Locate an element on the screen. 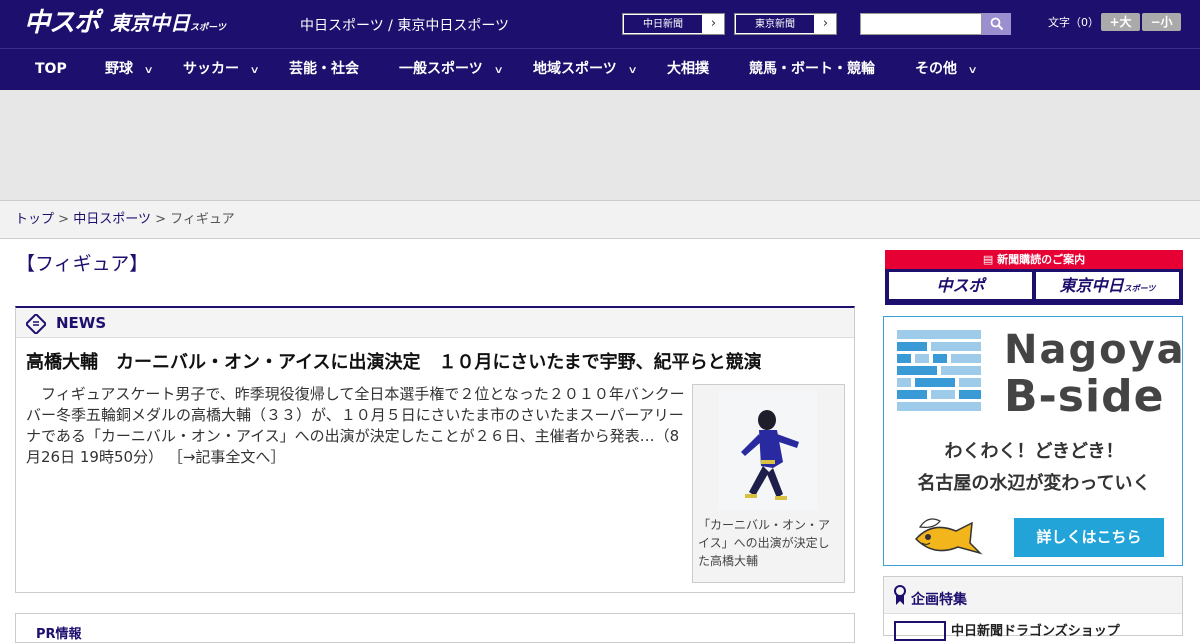 The width and height of the screenshot is (1200, 643). bside-subtitle-1: わくわく！どきどき！ is located at coordinates (1034, 451).